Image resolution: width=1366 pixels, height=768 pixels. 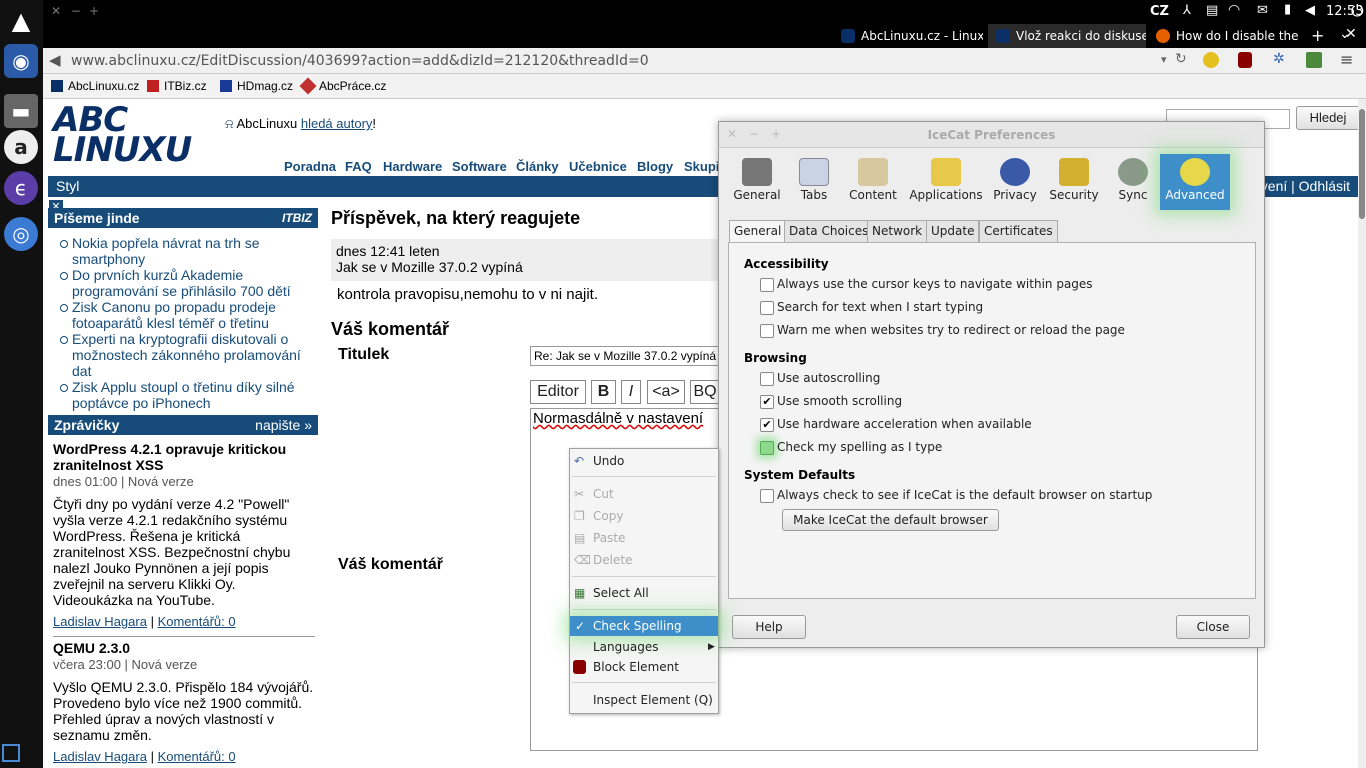 I want to click on amazon-app-icon: a, so click(x=21, y=147).